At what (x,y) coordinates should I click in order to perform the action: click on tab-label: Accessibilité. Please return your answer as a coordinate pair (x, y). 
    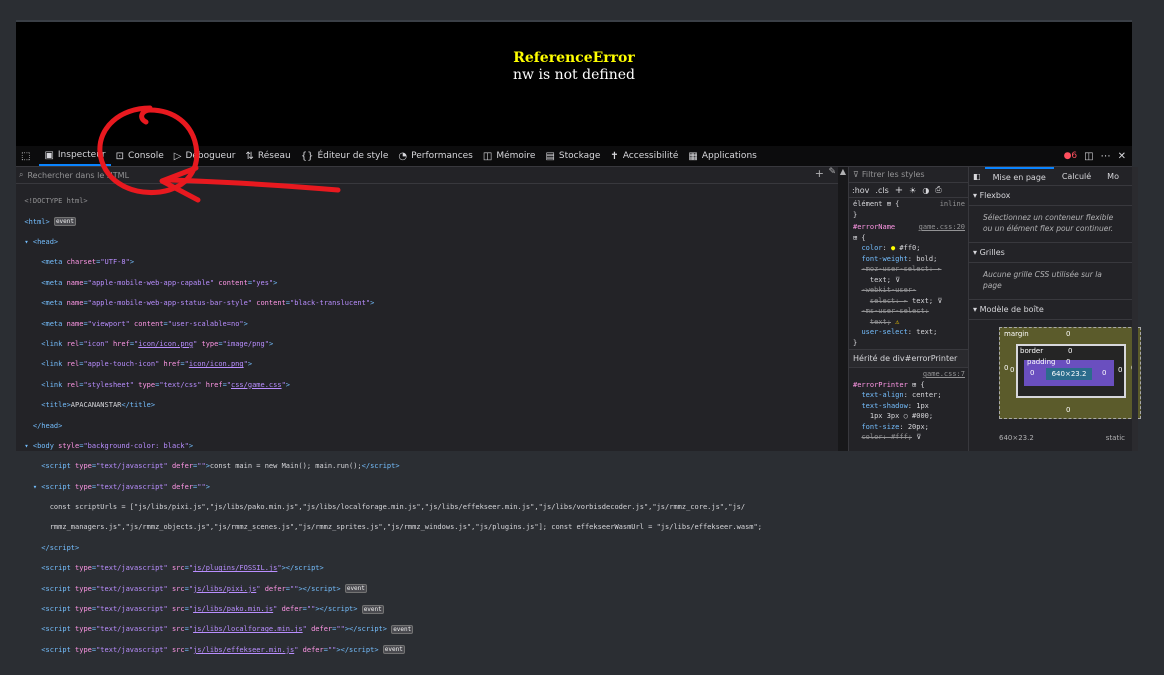
    Looking at the image, I should click on (650, 156).